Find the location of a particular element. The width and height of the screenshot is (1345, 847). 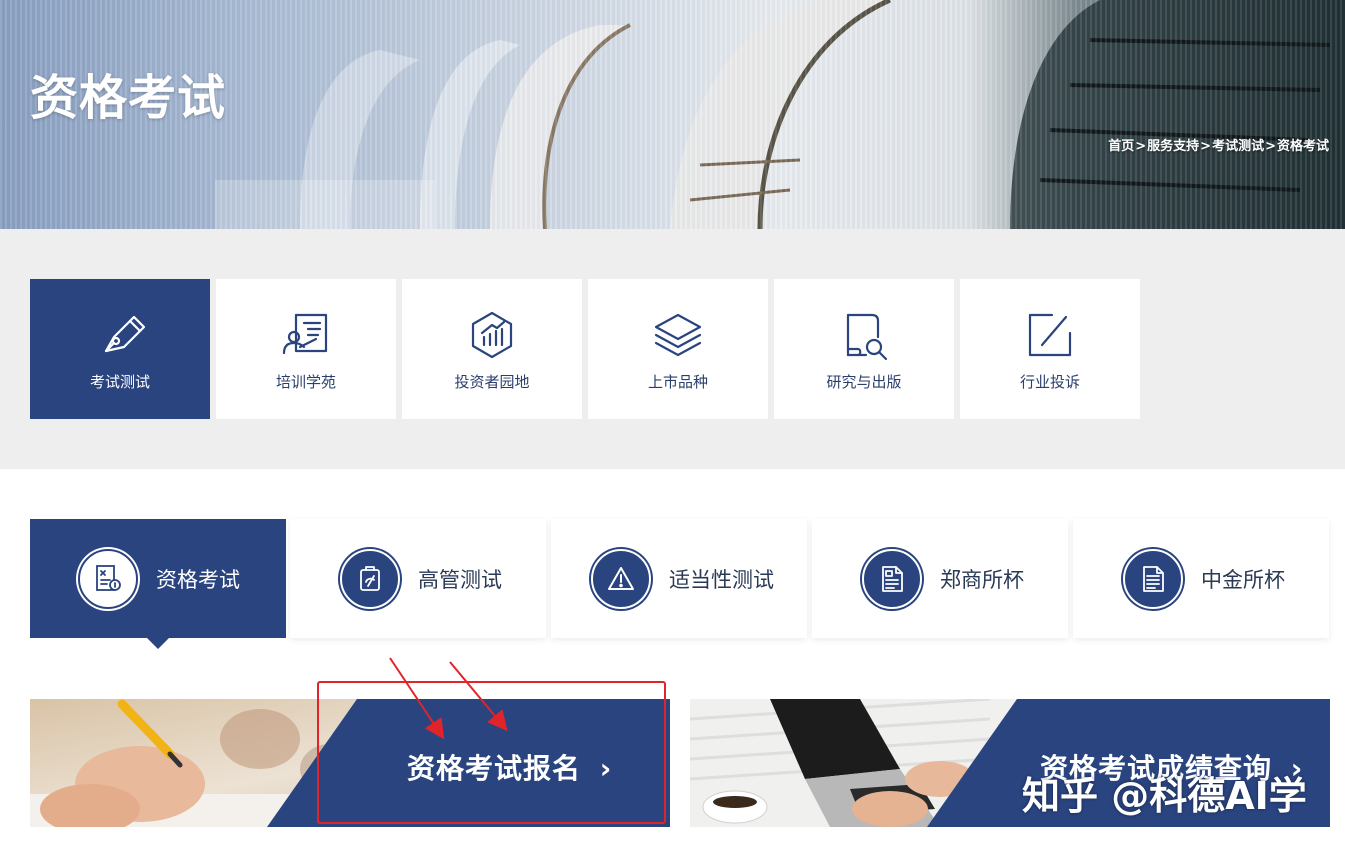

chevron-right-icon: › is located at coordinates (606, 768).